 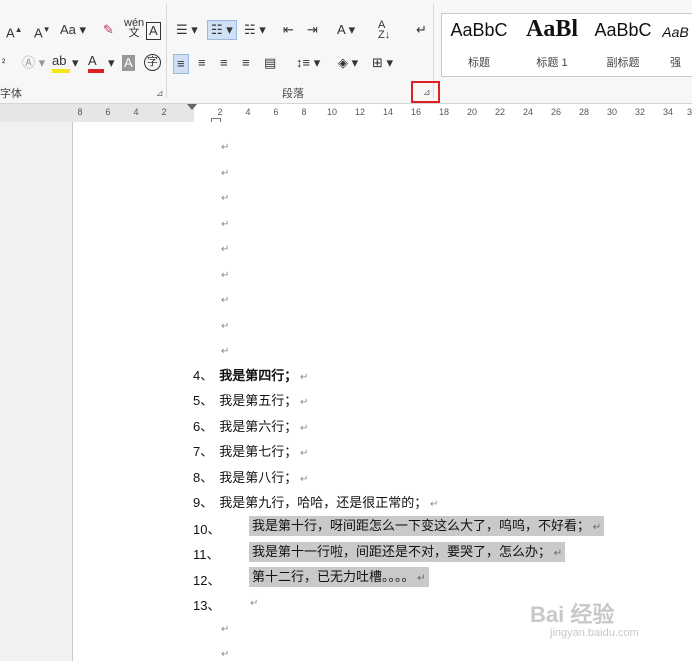 What do you see at coordinates (689, 112) in the screenshot?
I see `ruler-tick: 36` at bounding box center [689, 112].